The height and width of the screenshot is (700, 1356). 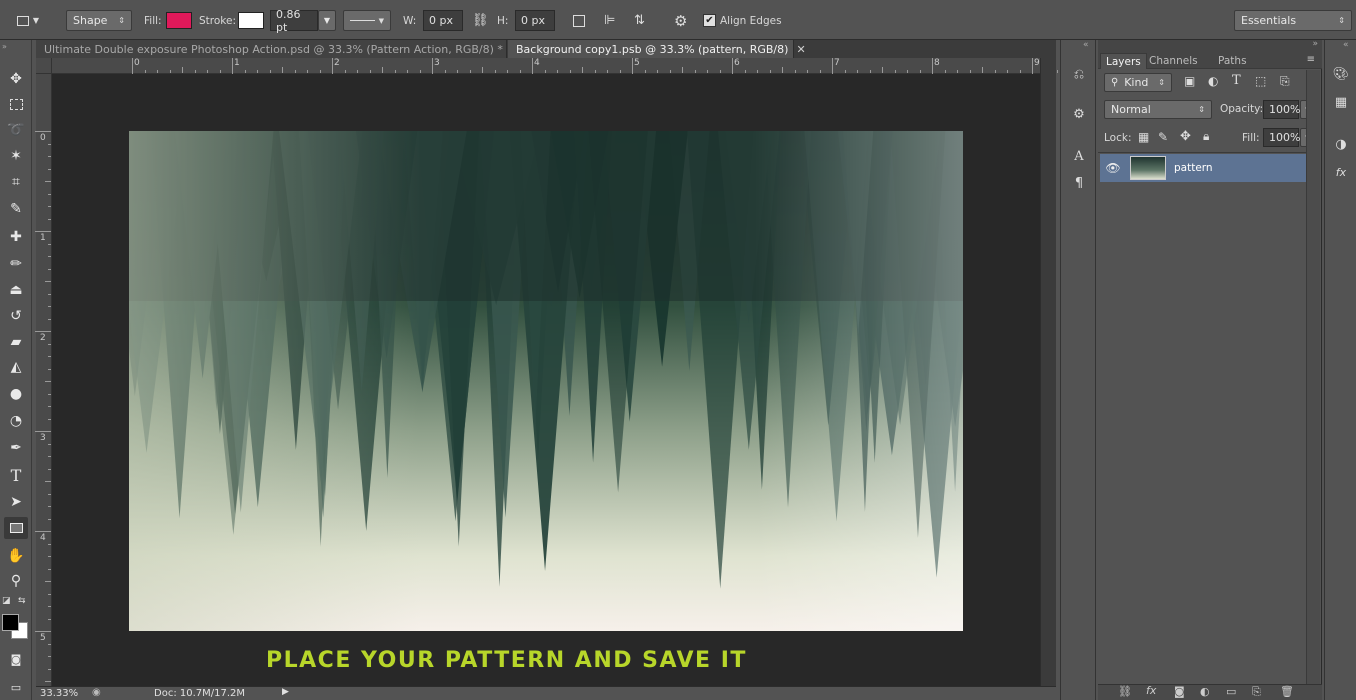 I want to click on filter-adjustment-icon: ◐, so click(x=1213, y=81).